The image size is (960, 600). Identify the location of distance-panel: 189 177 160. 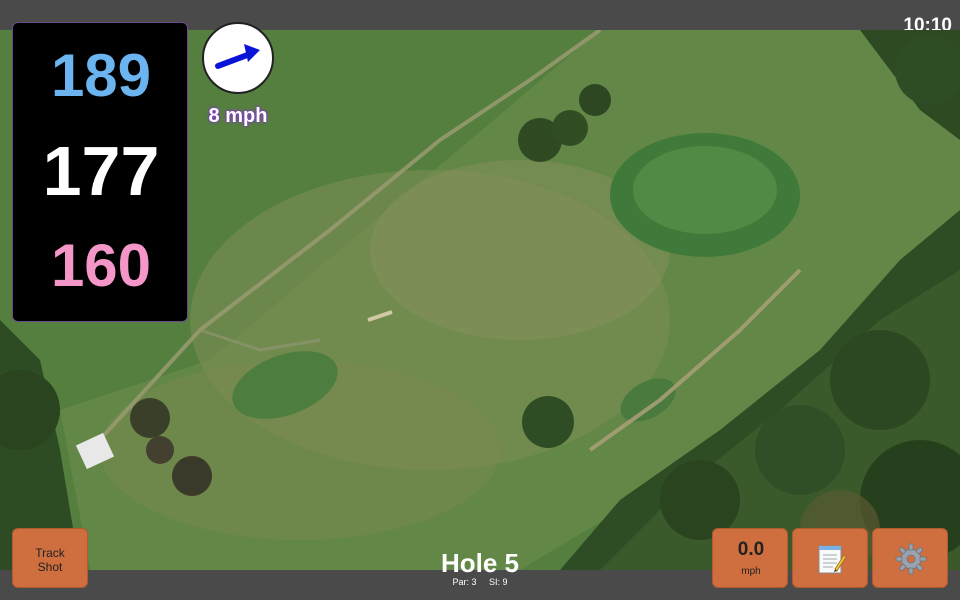
(100, 172).